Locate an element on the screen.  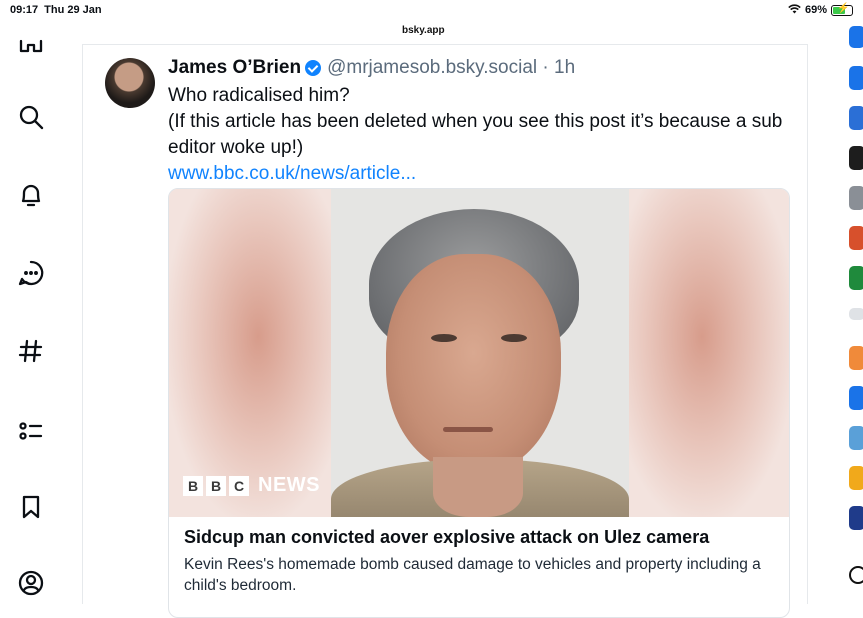
post-timestamp: 1h is located at coordinates (564, 68).